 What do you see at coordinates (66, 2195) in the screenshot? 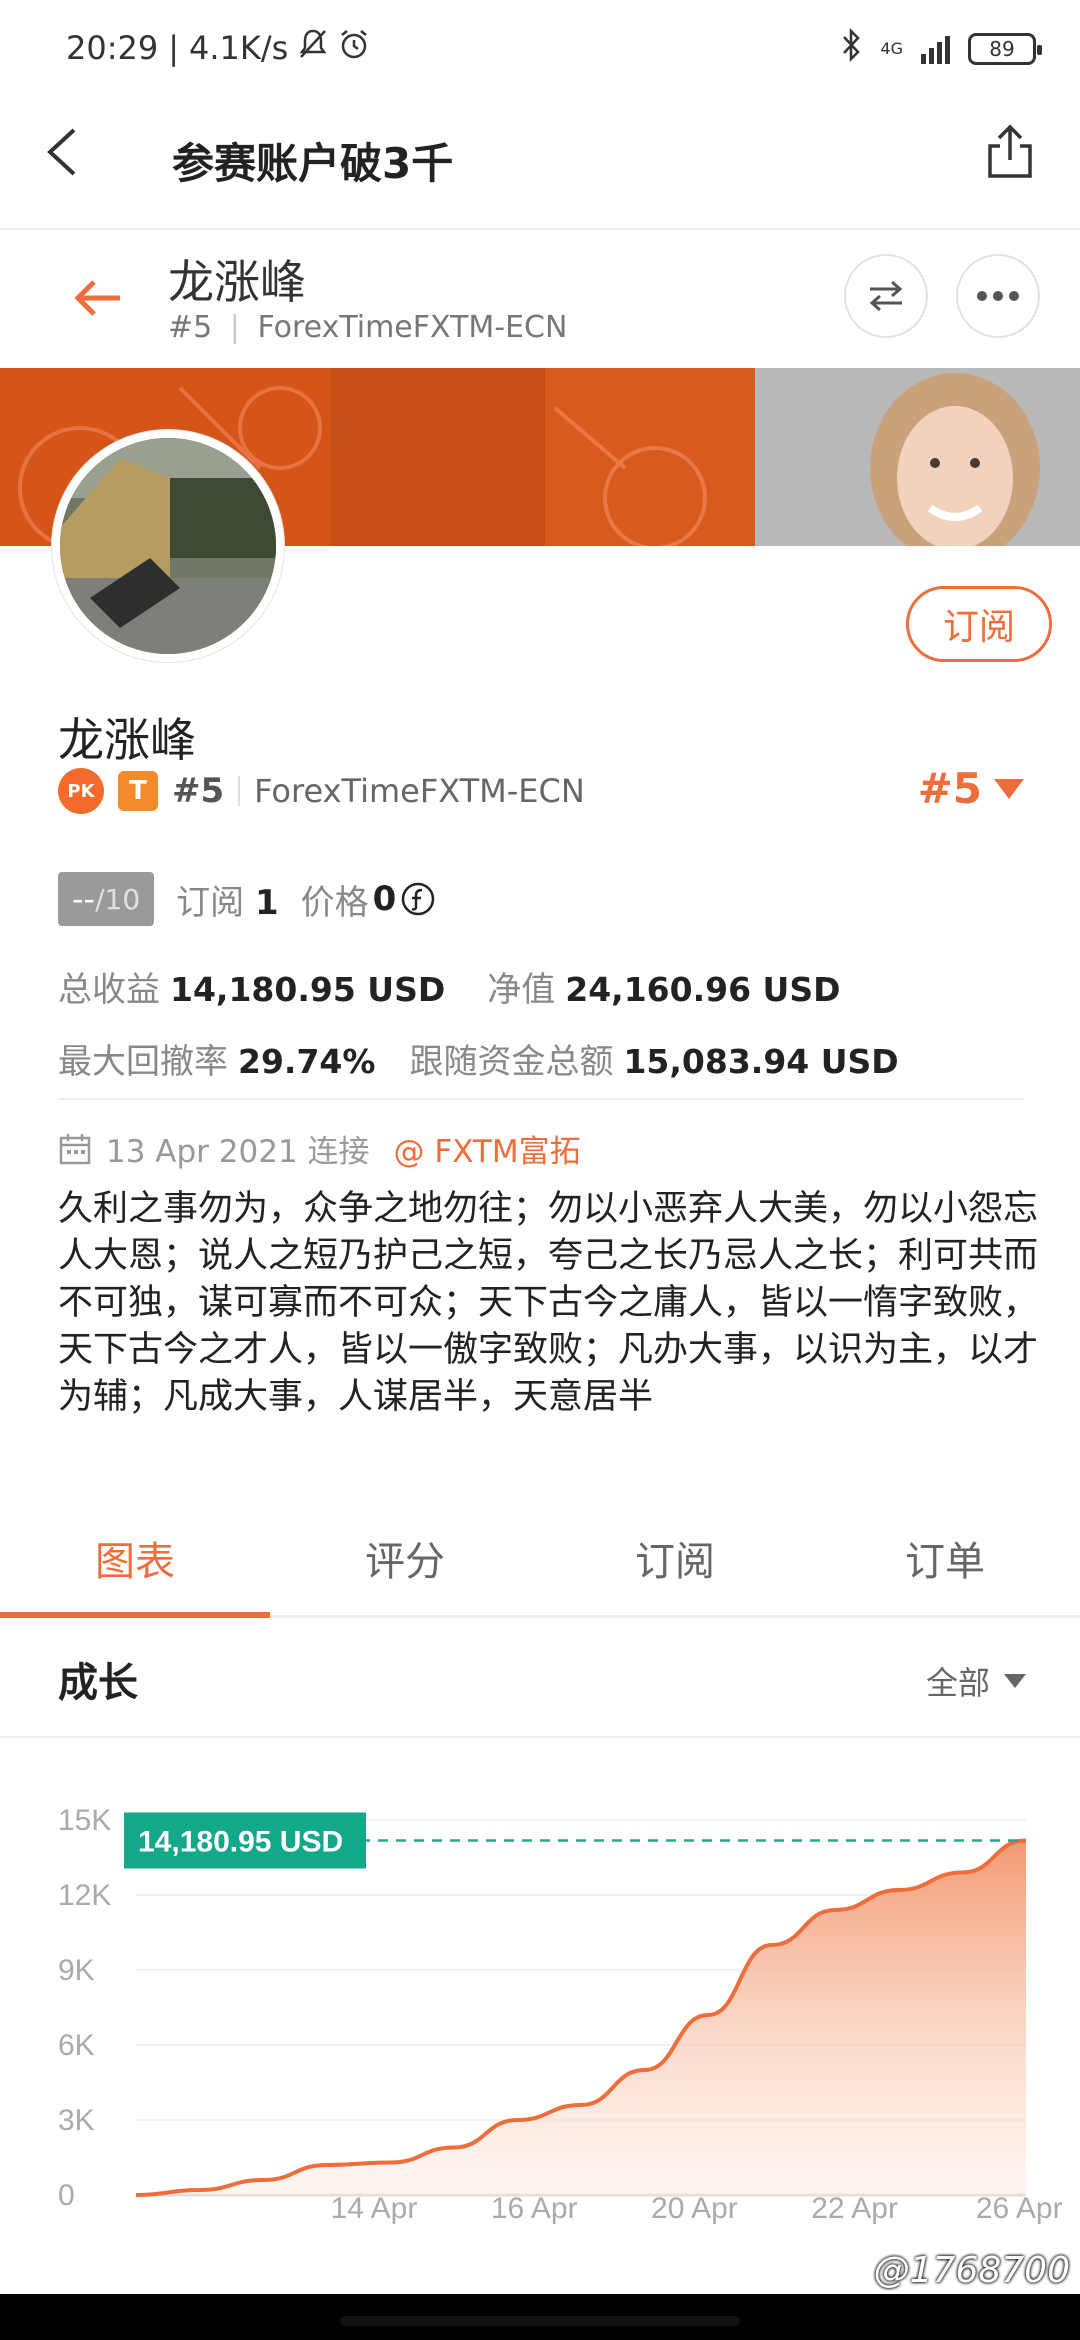
I see `y-tick-label: 0` at bounding box center [66, 2195].